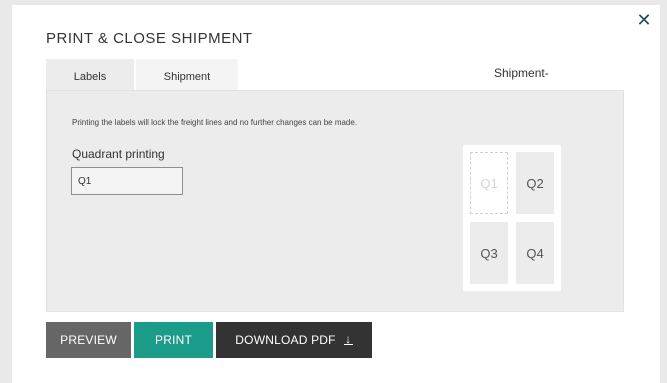  Describe the element at coordinates (489, 183) in the screenshot. I see `quadrant-q1: Q1` at that location.